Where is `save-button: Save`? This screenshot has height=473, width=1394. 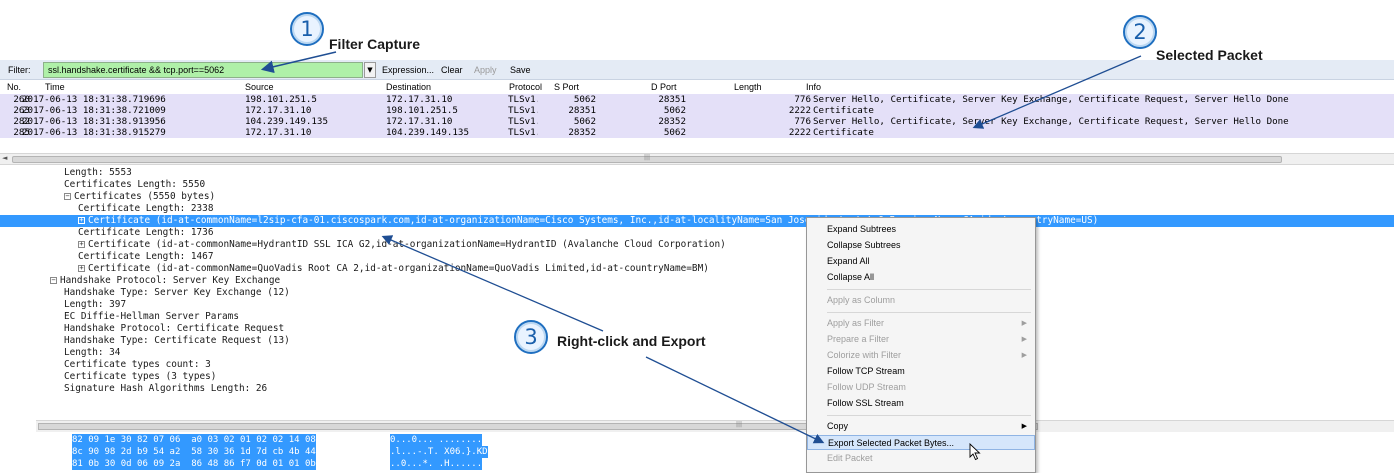 save-button: Save is located at coordinates (520, 70).